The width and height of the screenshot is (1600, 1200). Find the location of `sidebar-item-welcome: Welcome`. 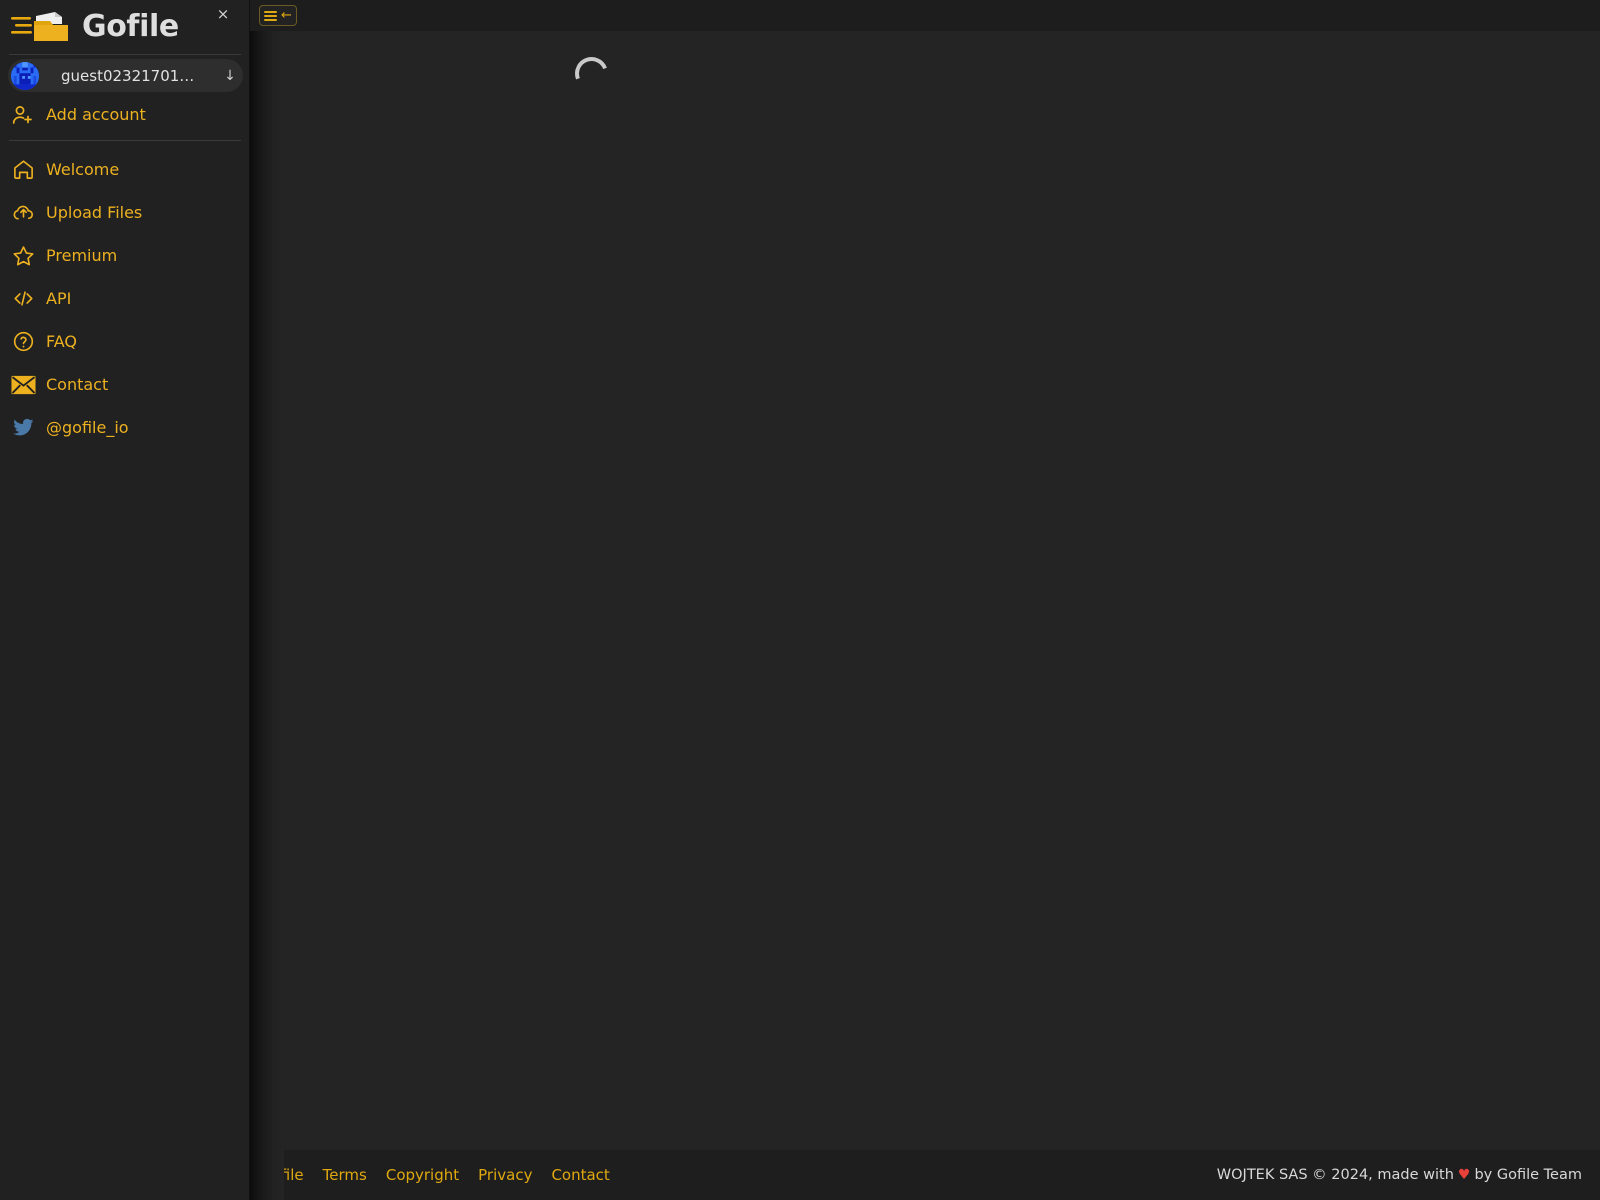

sidebar-item-welcome: Welcome is located at coordinates (125, 169).